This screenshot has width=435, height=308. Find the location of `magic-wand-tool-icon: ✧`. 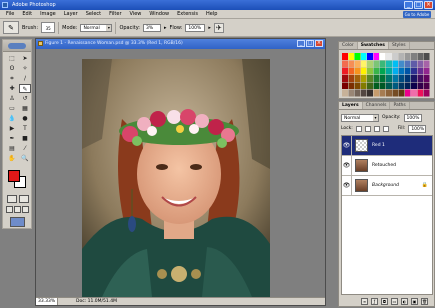

magic-wand-tool-icon: ✧ is located at coordinates (25, 68).